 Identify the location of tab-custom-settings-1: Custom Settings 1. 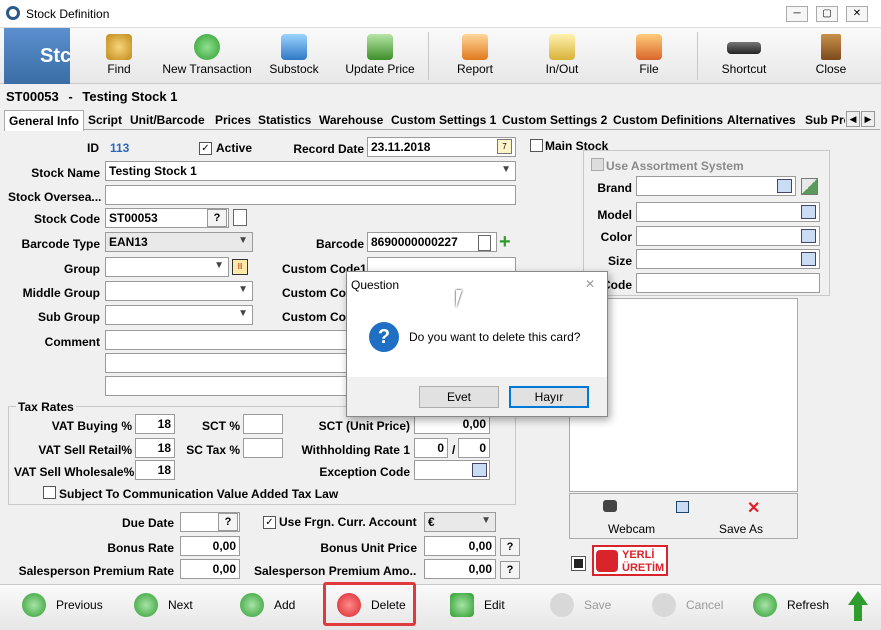
(443, 120).